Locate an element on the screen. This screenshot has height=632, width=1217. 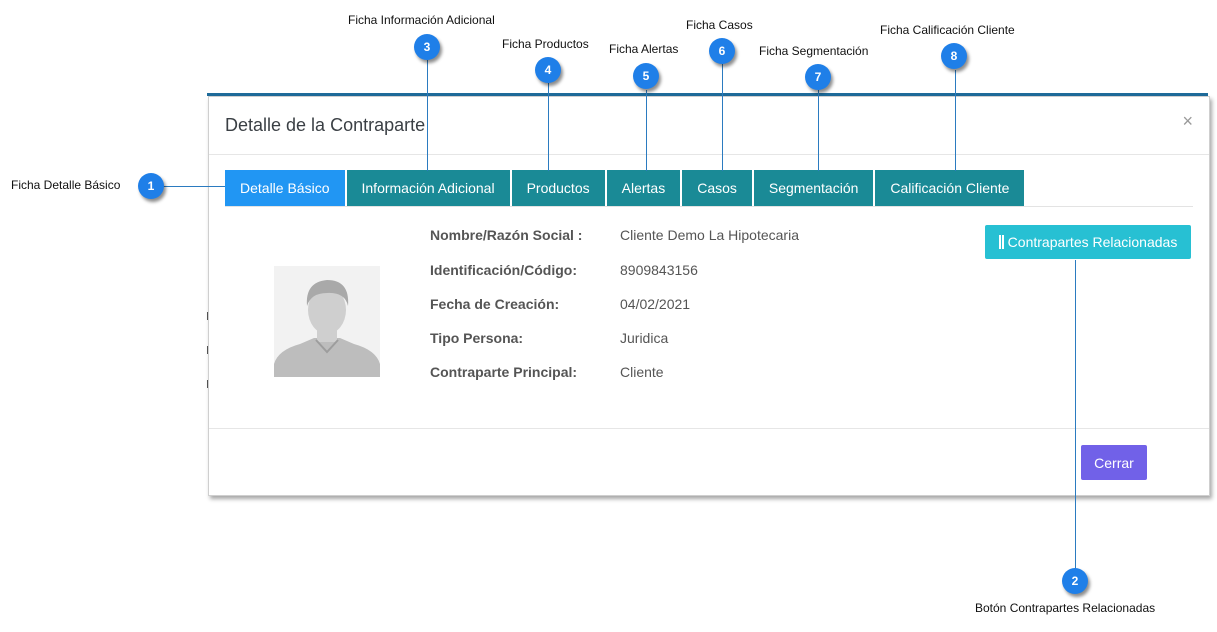
close-icon: × is located at coordinates (1187, 121).